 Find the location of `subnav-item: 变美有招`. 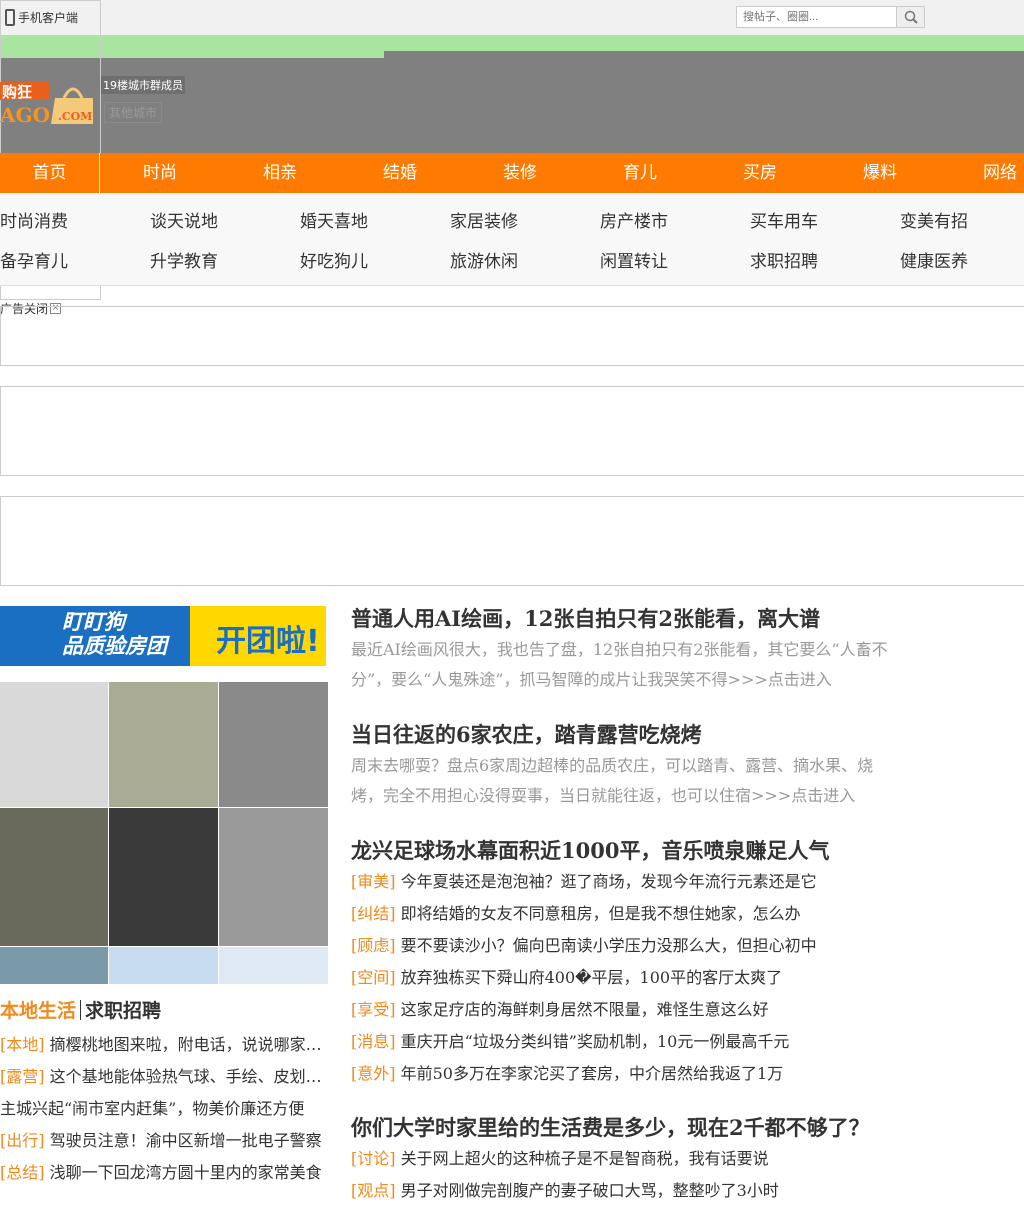

subnav-item: 变美有招 is located at coordinates (962, 219).